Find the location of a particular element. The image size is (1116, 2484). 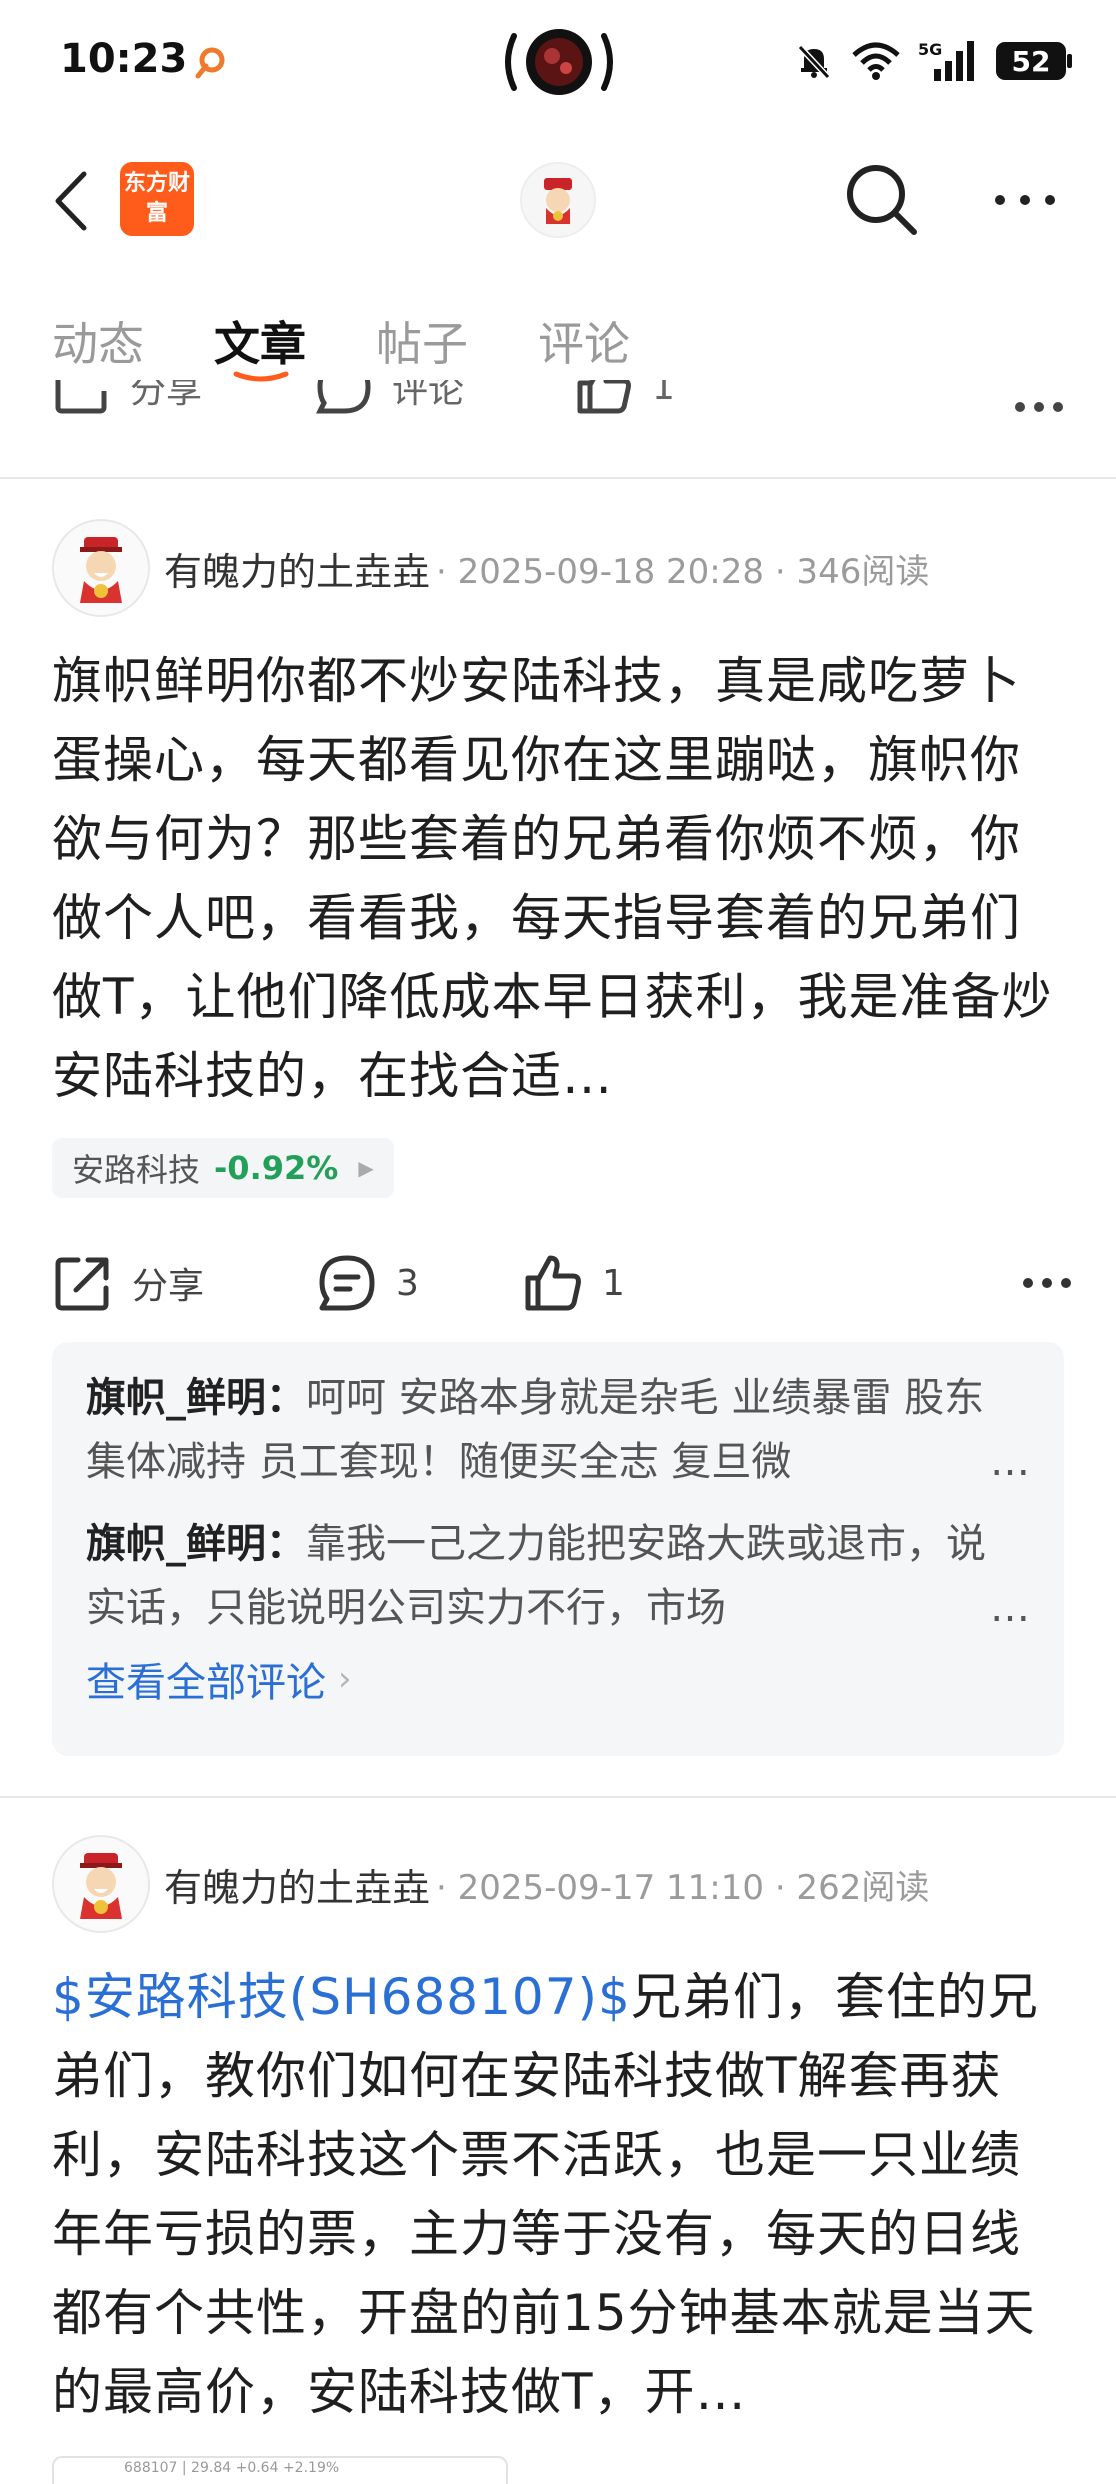

stock-name: 安路科技 is located at coordinates (136, 1170).